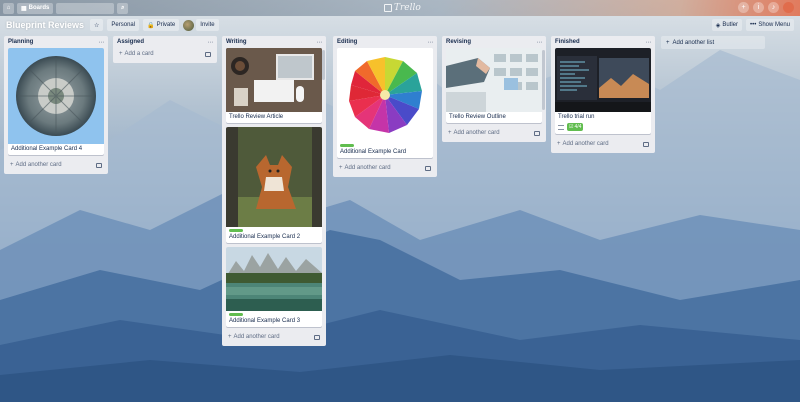  I want to click on user-avatar, so click(788, 7).